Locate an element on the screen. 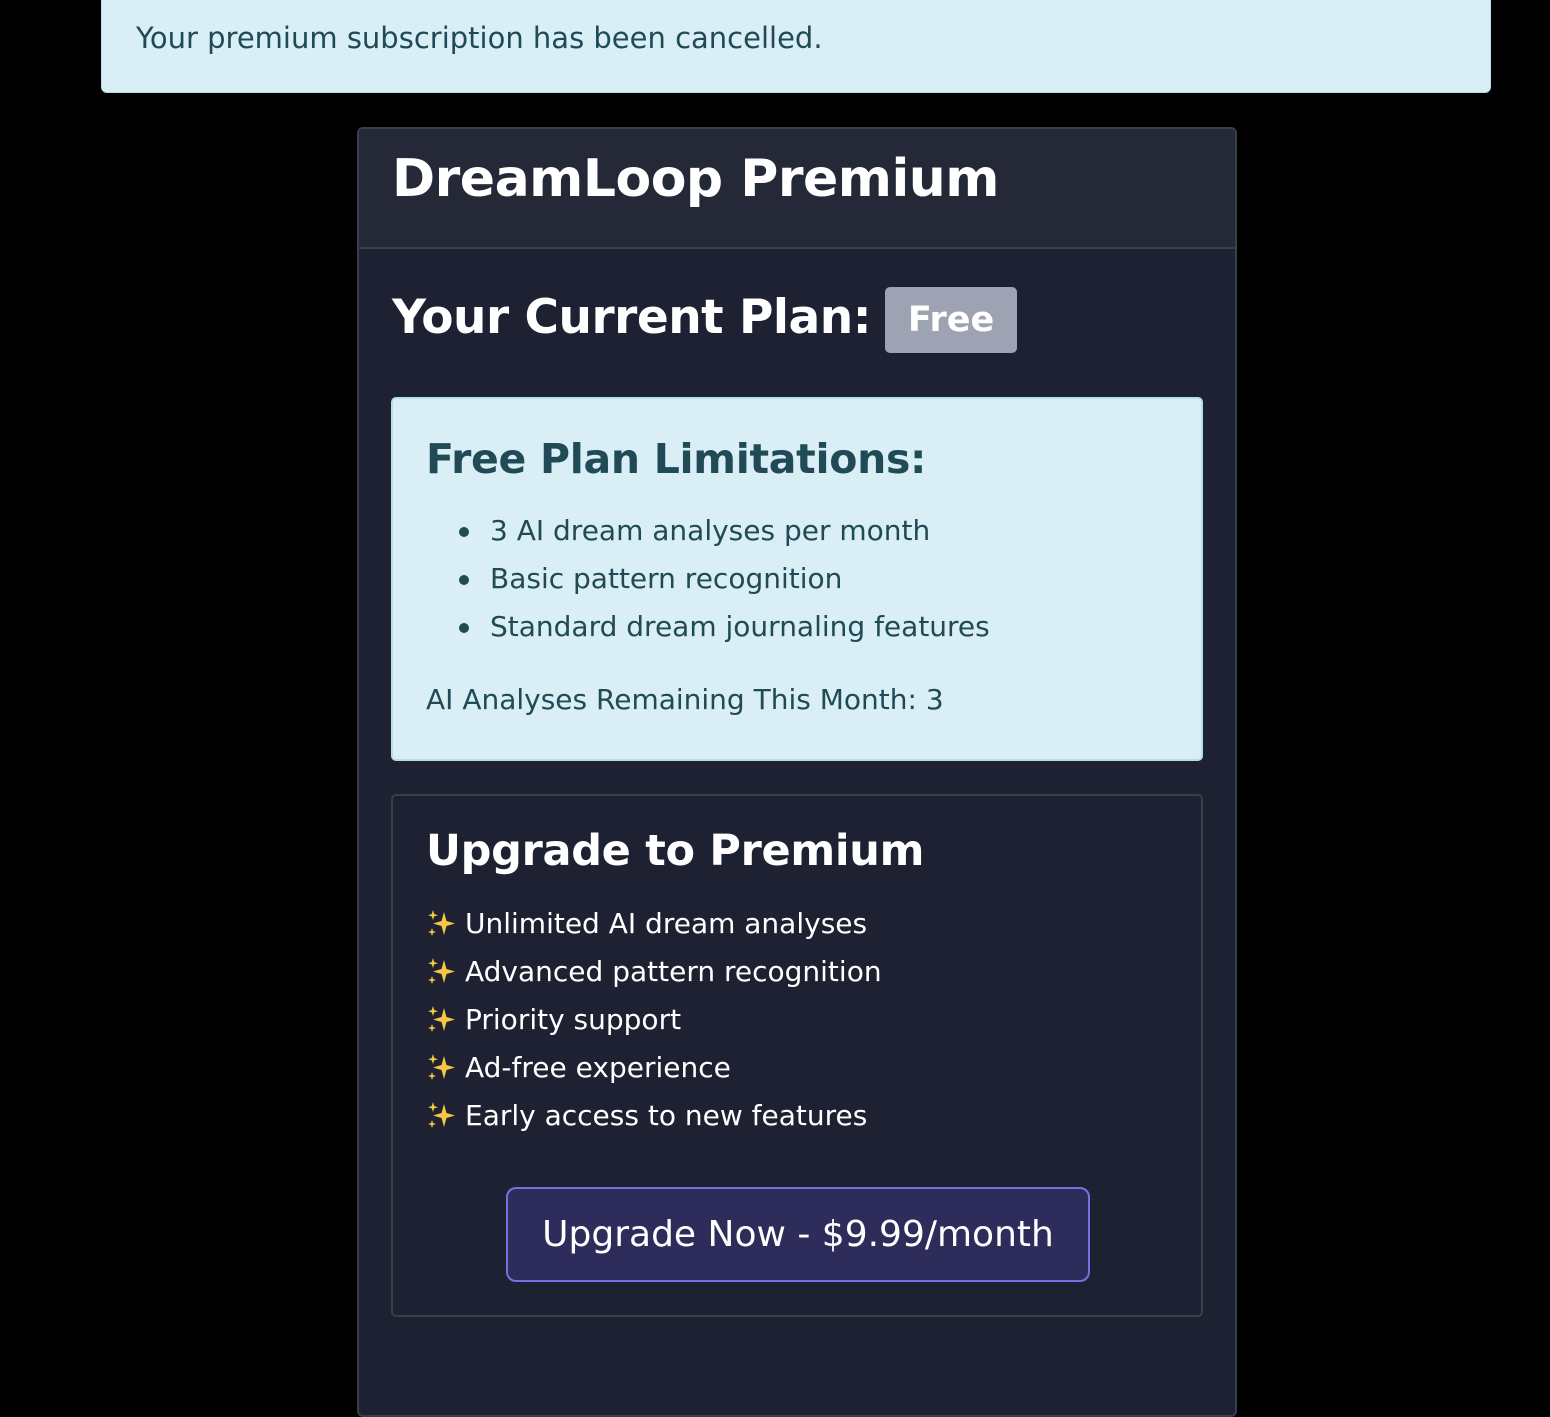  limitation-label: 3 AI dream analyses per month is located at coordinates (710, 530).